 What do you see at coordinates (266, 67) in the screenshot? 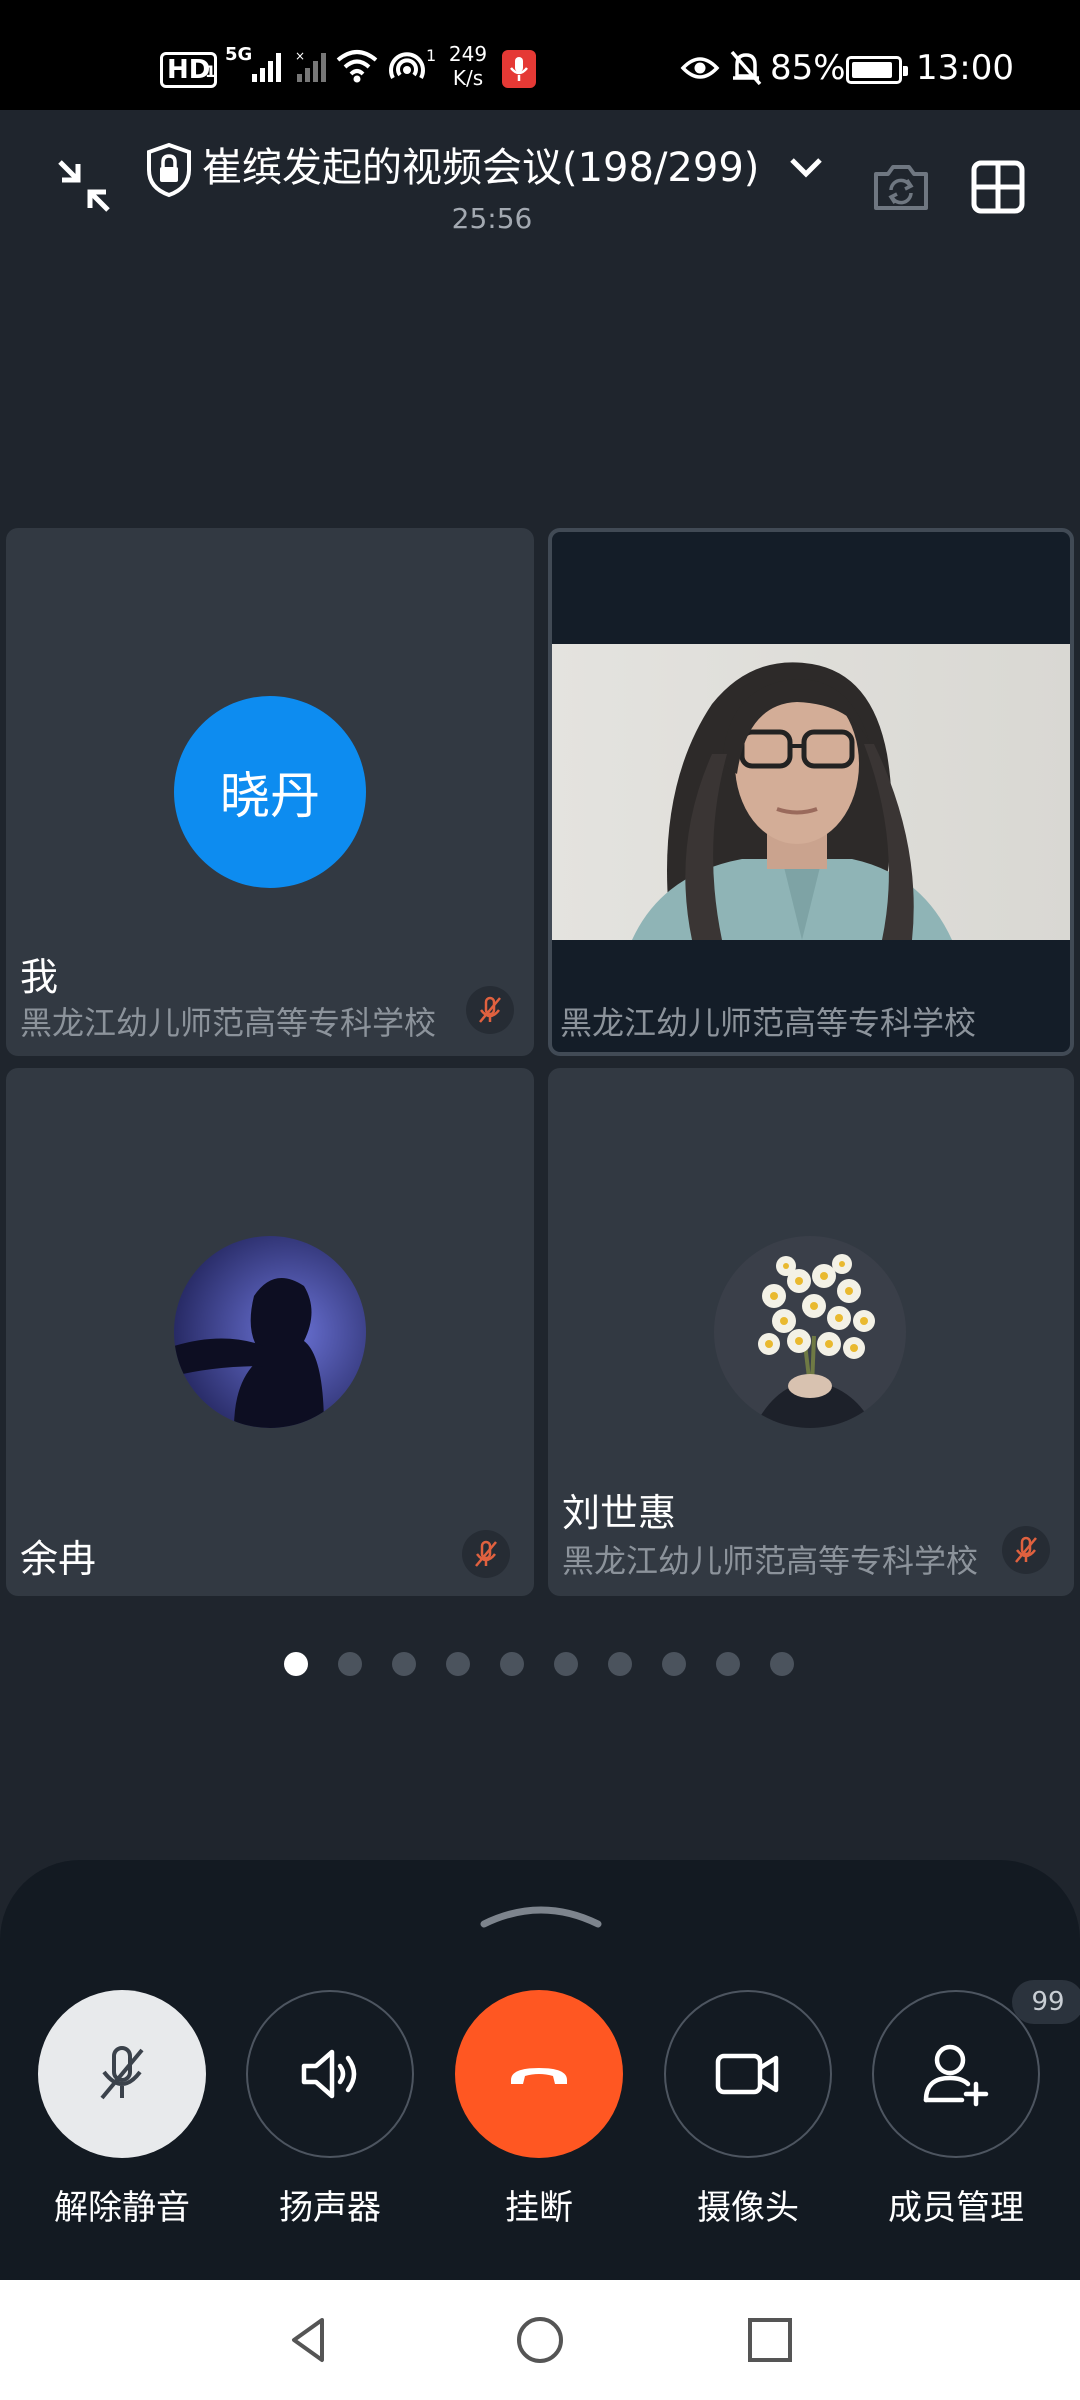
I see `cell-signal-icon` at bounding box center [266, 67].